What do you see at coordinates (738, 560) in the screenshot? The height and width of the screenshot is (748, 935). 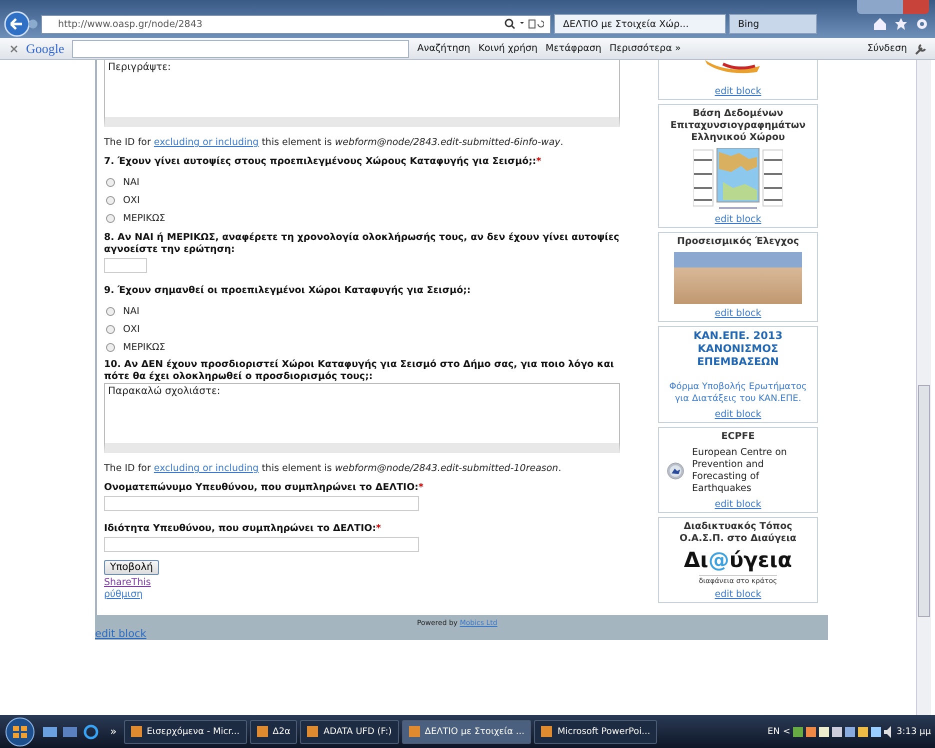 I see `diavgeia-logo: Δι@ύγεια` at bounding box center [738, 560].